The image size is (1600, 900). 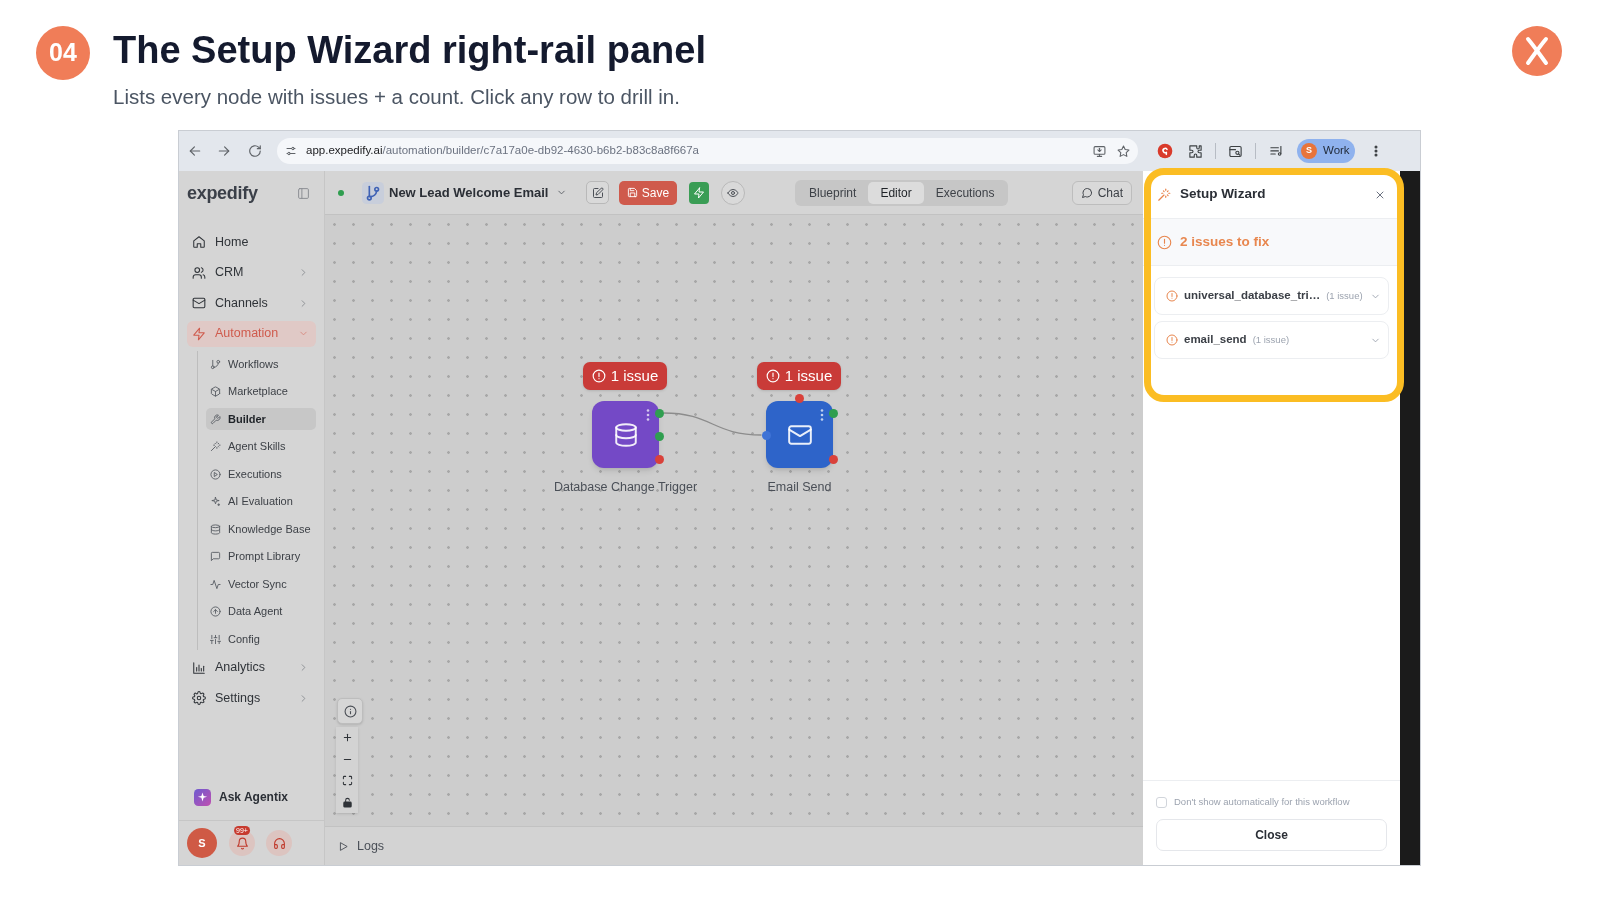 I want to click on sidebar-subitem: Config, so click(x=261, y=639).